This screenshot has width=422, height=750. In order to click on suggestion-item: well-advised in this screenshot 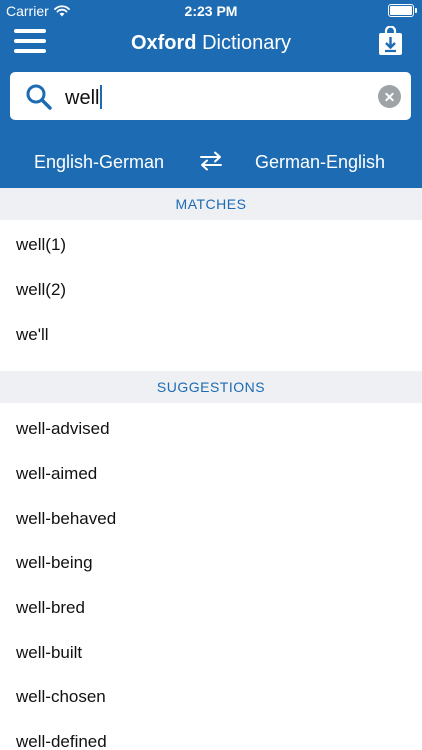, I will do `click(63, 429)`.